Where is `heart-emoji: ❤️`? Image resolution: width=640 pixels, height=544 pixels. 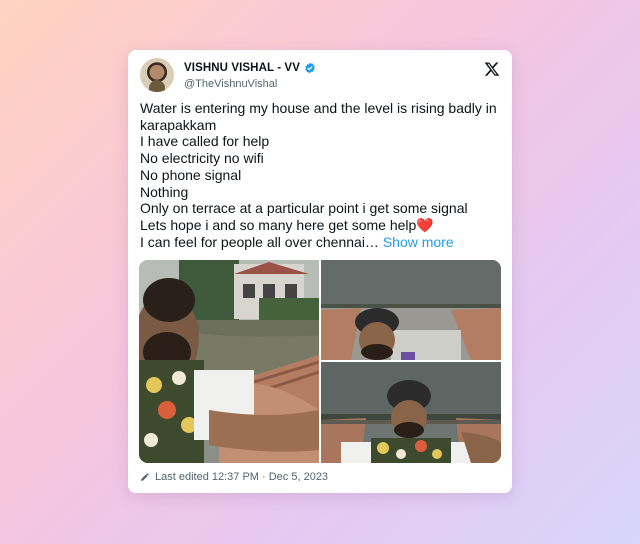 heart-emoji: ❤️ is located at coordinates (425, 224).